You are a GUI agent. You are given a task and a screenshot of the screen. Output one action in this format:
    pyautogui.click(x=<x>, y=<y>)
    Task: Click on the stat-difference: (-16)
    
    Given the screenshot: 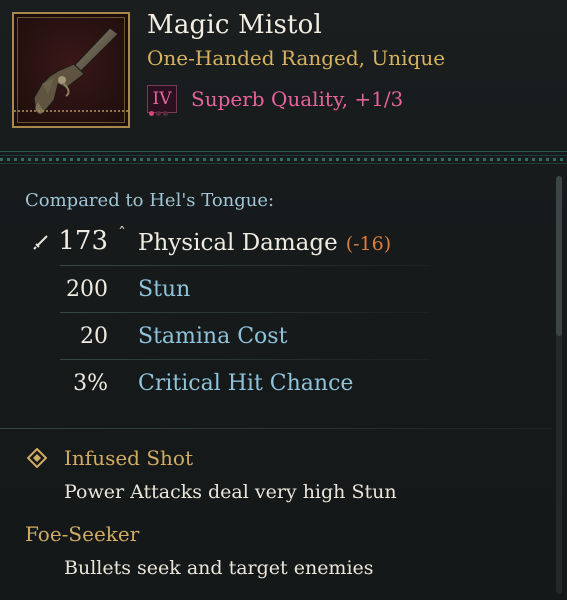 What is the action you would take?
    pyautogui.click(x=368, y=244)
    